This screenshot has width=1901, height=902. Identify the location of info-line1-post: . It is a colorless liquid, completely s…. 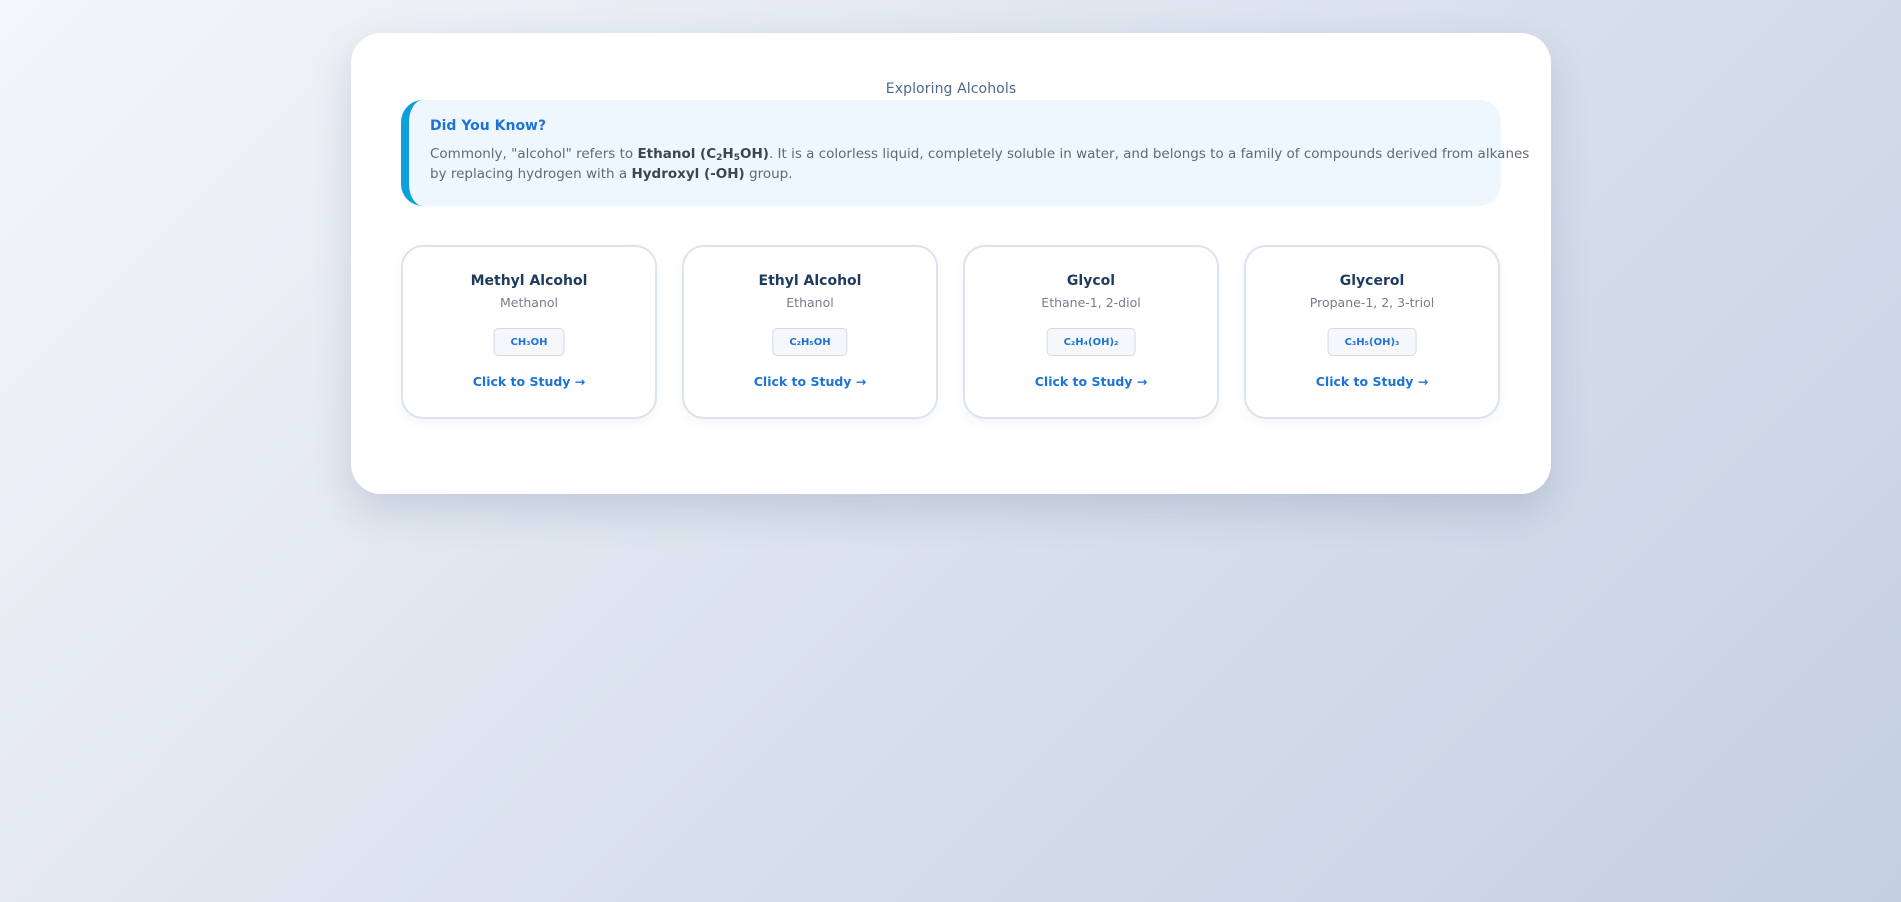
(1149, 154).